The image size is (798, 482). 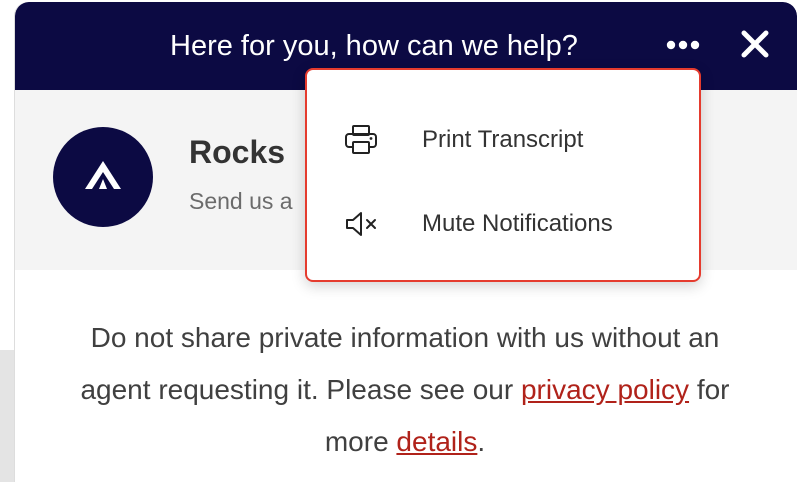 I want to click on close-icon, so click(x=755, y=46).